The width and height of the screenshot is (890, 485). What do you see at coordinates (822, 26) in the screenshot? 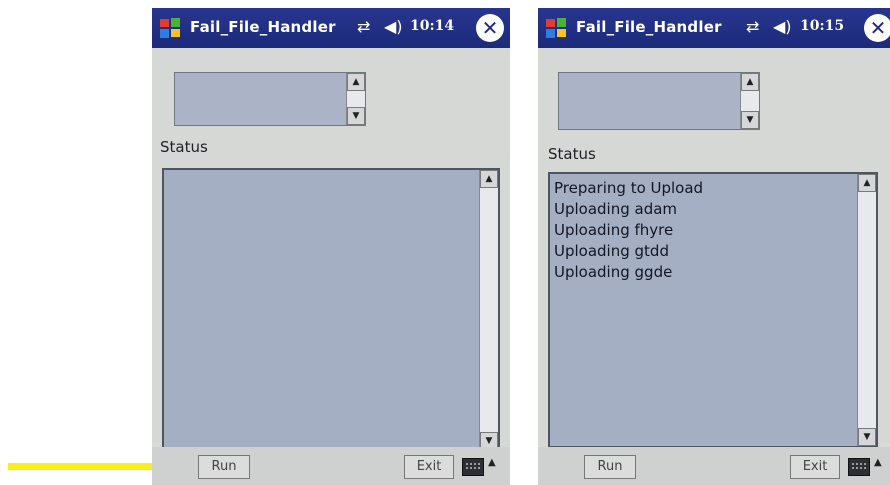
I see `clock: 10:15` at bounding box center [822, 26].